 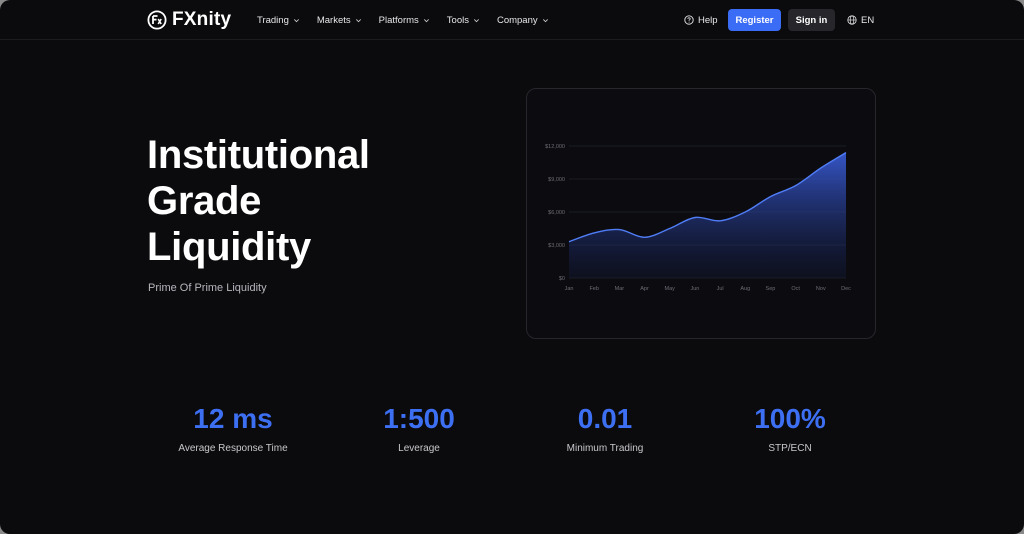 I want to click on stat-value: 100%, so click(x=790, y=418).